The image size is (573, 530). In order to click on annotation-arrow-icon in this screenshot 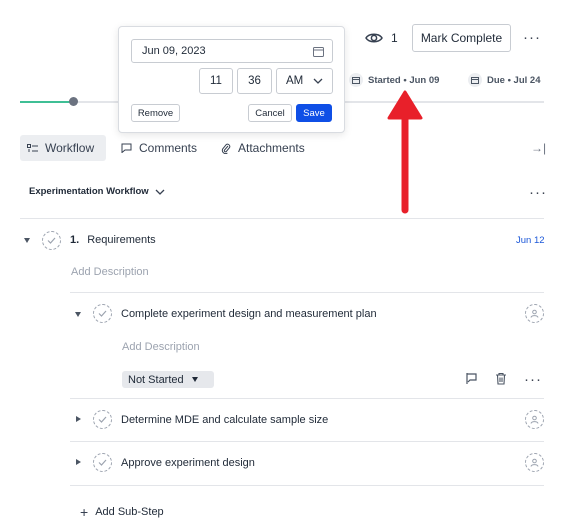, I will do `click(405, 152)`.